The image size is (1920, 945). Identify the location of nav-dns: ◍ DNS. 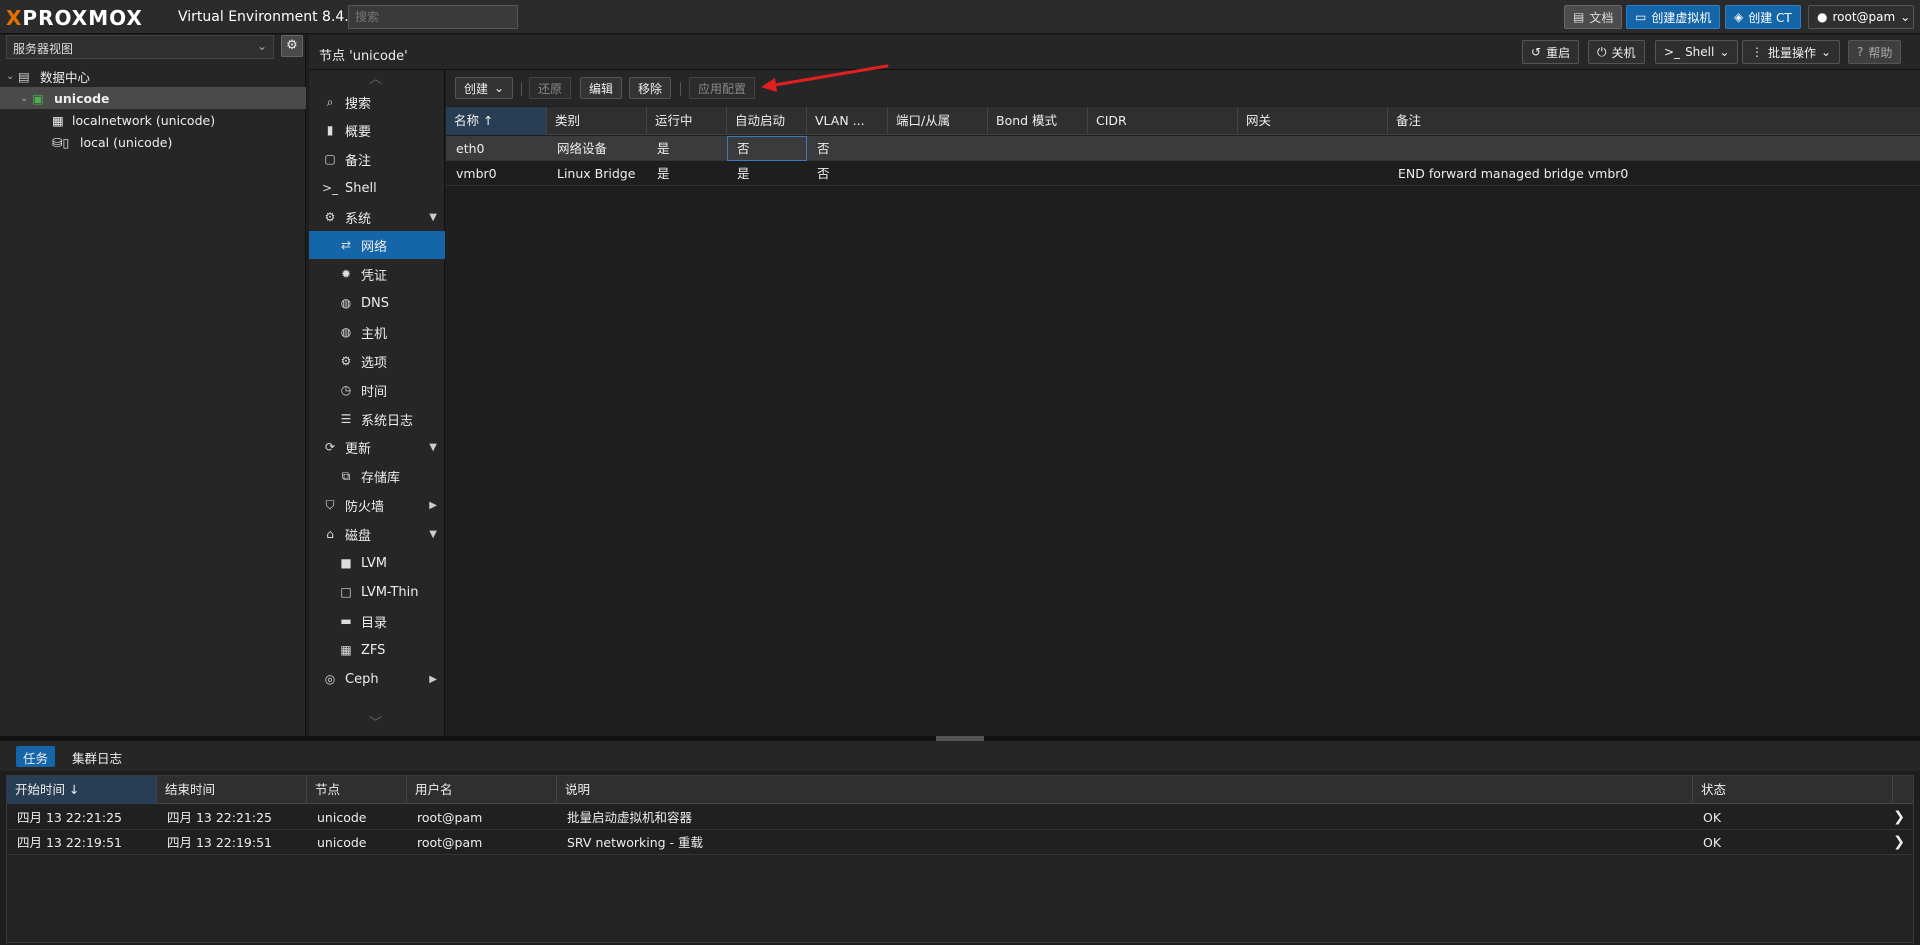
(377, 303).